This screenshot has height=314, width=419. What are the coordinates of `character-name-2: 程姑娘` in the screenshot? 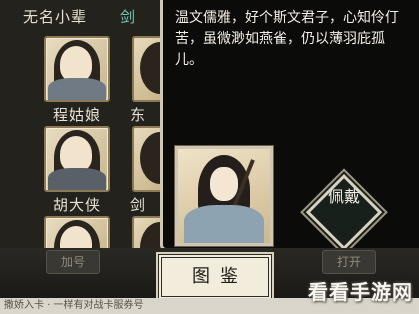 It's located at (76, 115).